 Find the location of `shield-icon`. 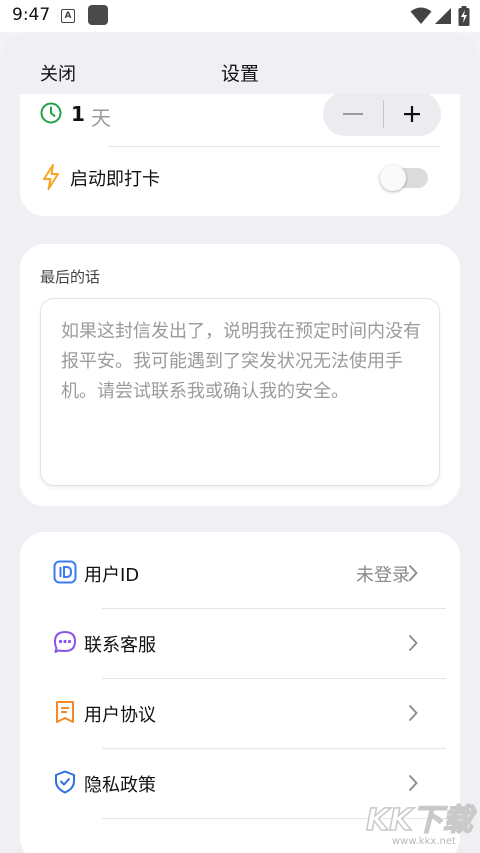

shield-icon is located at coordinates (65, 782).